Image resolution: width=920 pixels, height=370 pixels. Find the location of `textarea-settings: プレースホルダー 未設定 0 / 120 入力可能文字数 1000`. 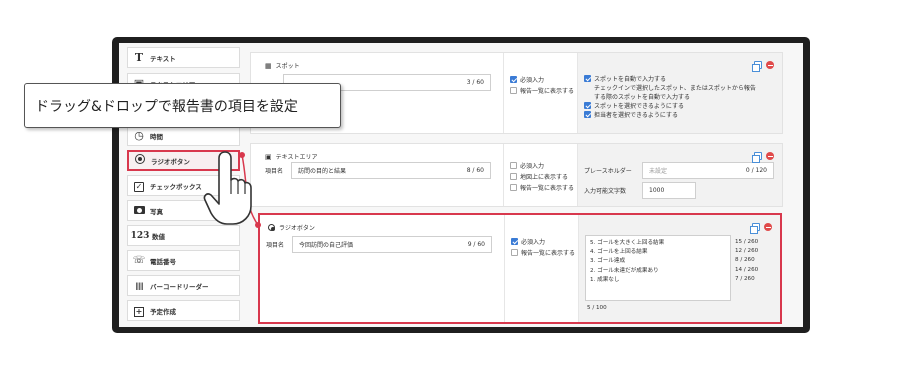

textarea-settings: プレースホルダー 未設定 0 / 120 入力可能文字数 1000 is located at coordinates (679, 175).